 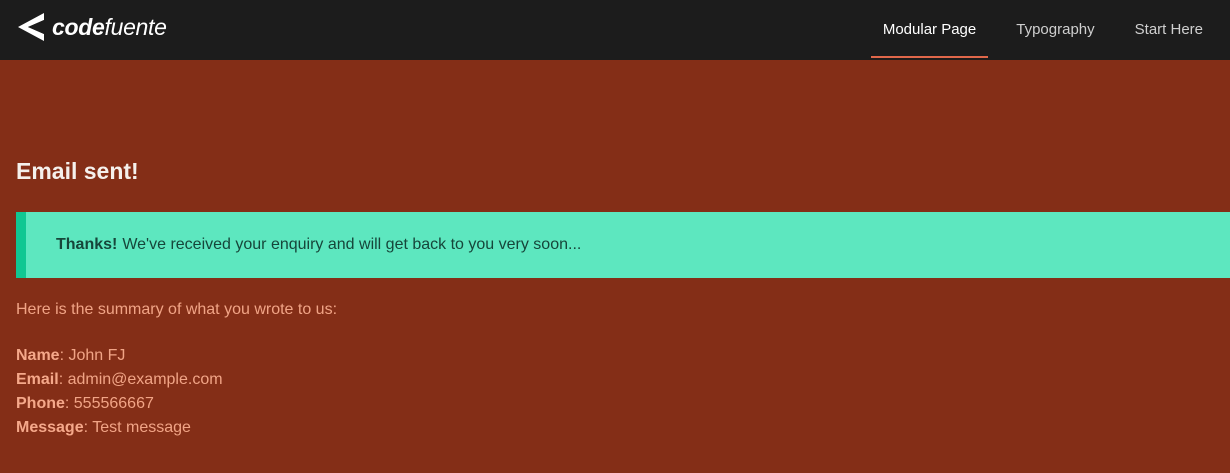 I want to click on summary-label: Phone, so click(x=40, y=403).